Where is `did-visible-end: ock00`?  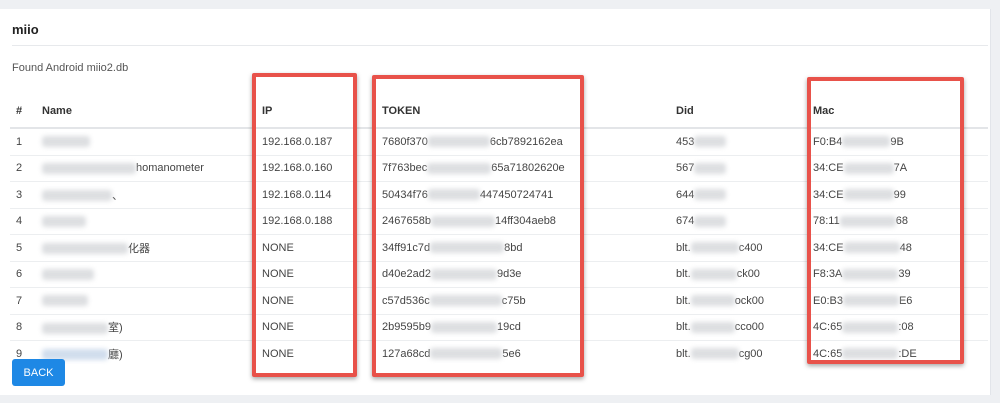 did-visible-end: ock00 is located at coordinates (749, 300).